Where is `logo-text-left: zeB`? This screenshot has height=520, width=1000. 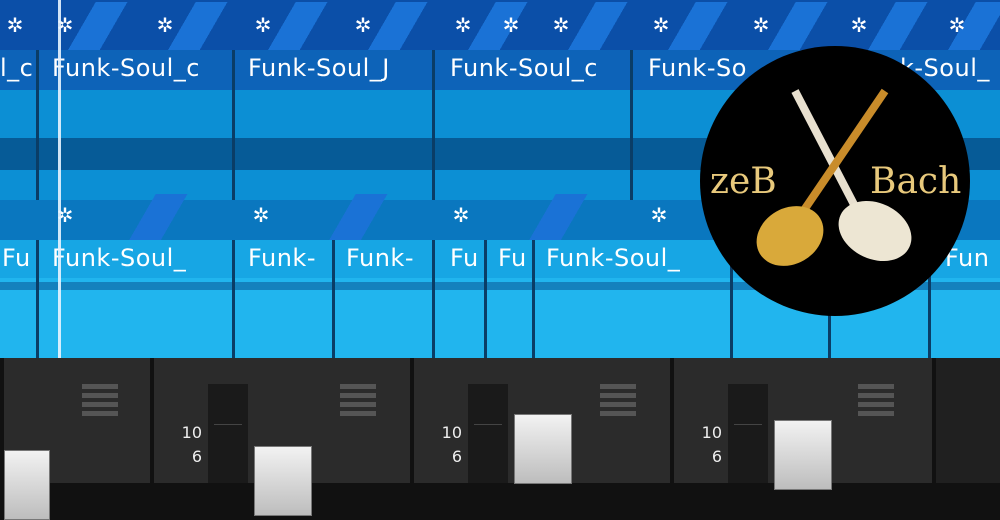
logo-text-left: zeB is located at coordinates (743, 181).